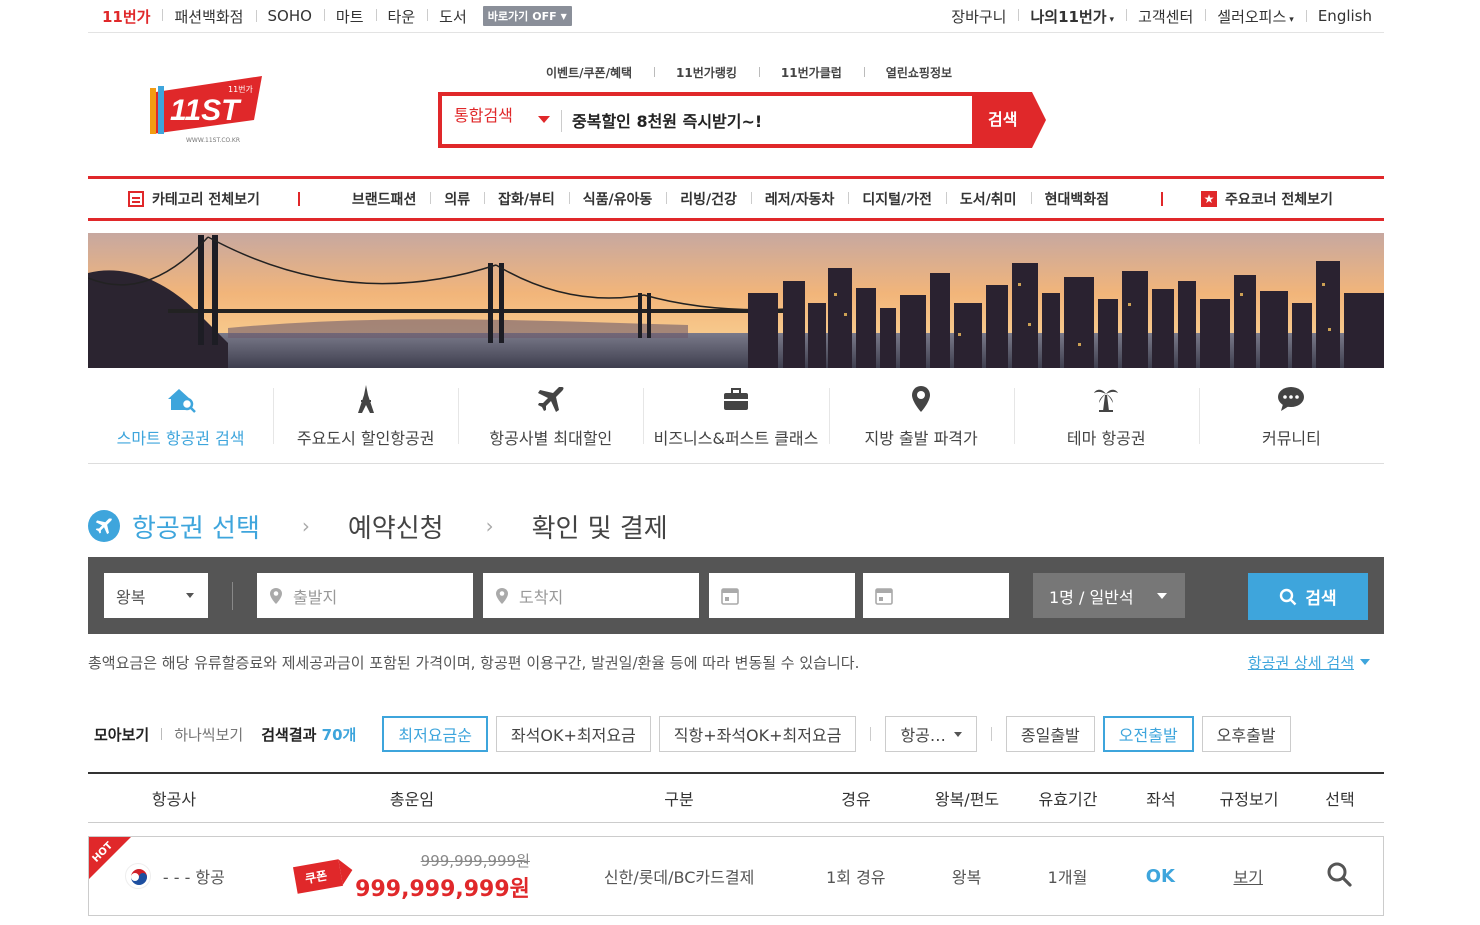 The image size is (1480, 925). I want to click on trip-type-select: 왕복, so click(156, 595).